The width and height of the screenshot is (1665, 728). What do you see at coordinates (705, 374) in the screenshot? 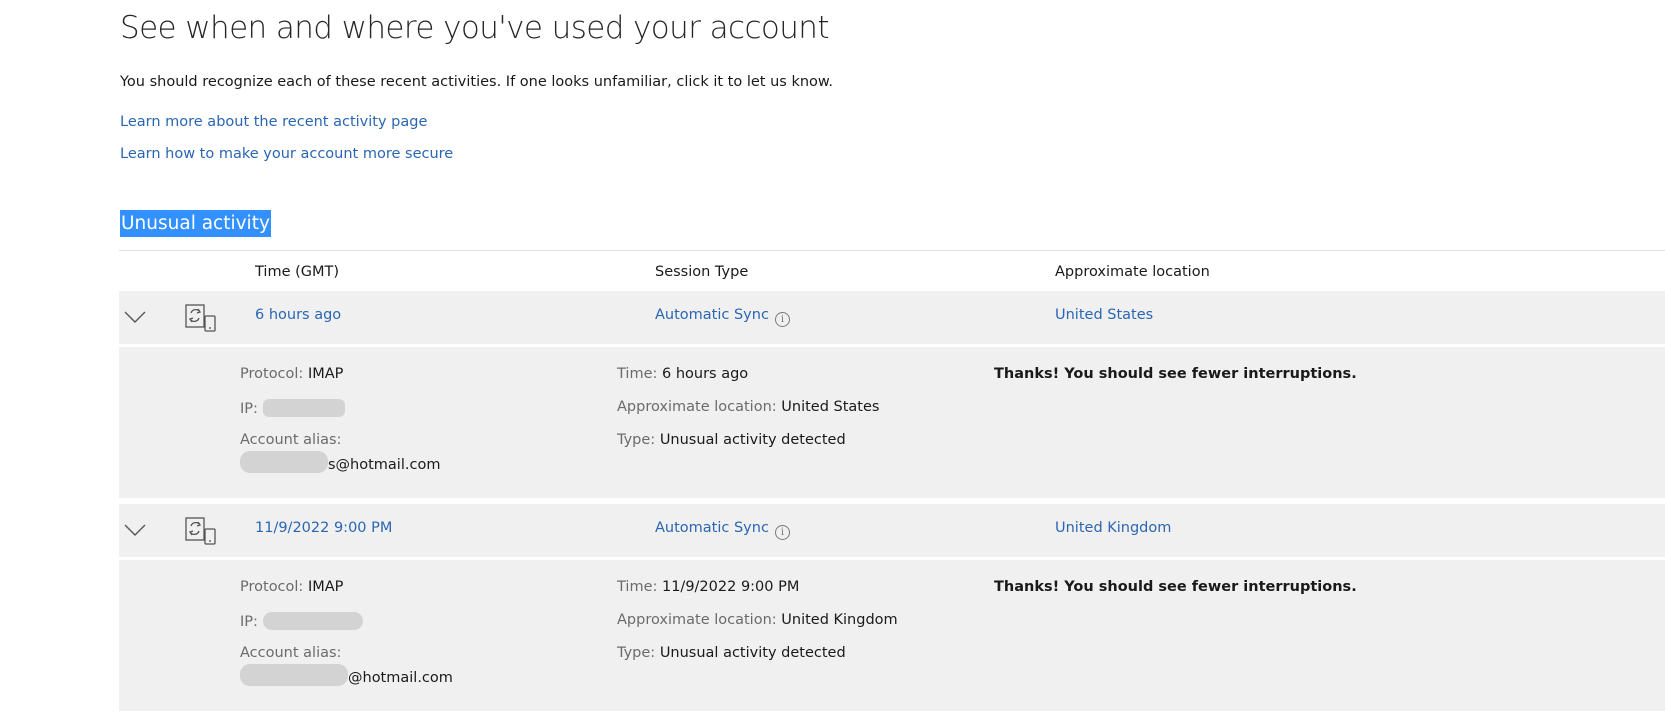
I see `time-value: 6 hours ago` at bounding box center [705, 374].